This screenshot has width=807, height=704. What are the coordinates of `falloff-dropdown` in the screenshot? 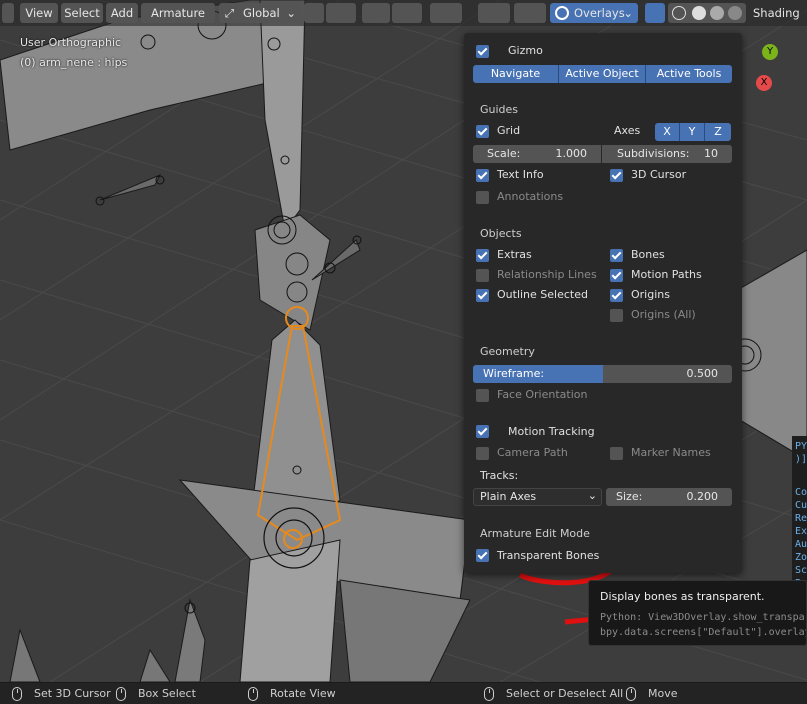 It's located at (407, 13).